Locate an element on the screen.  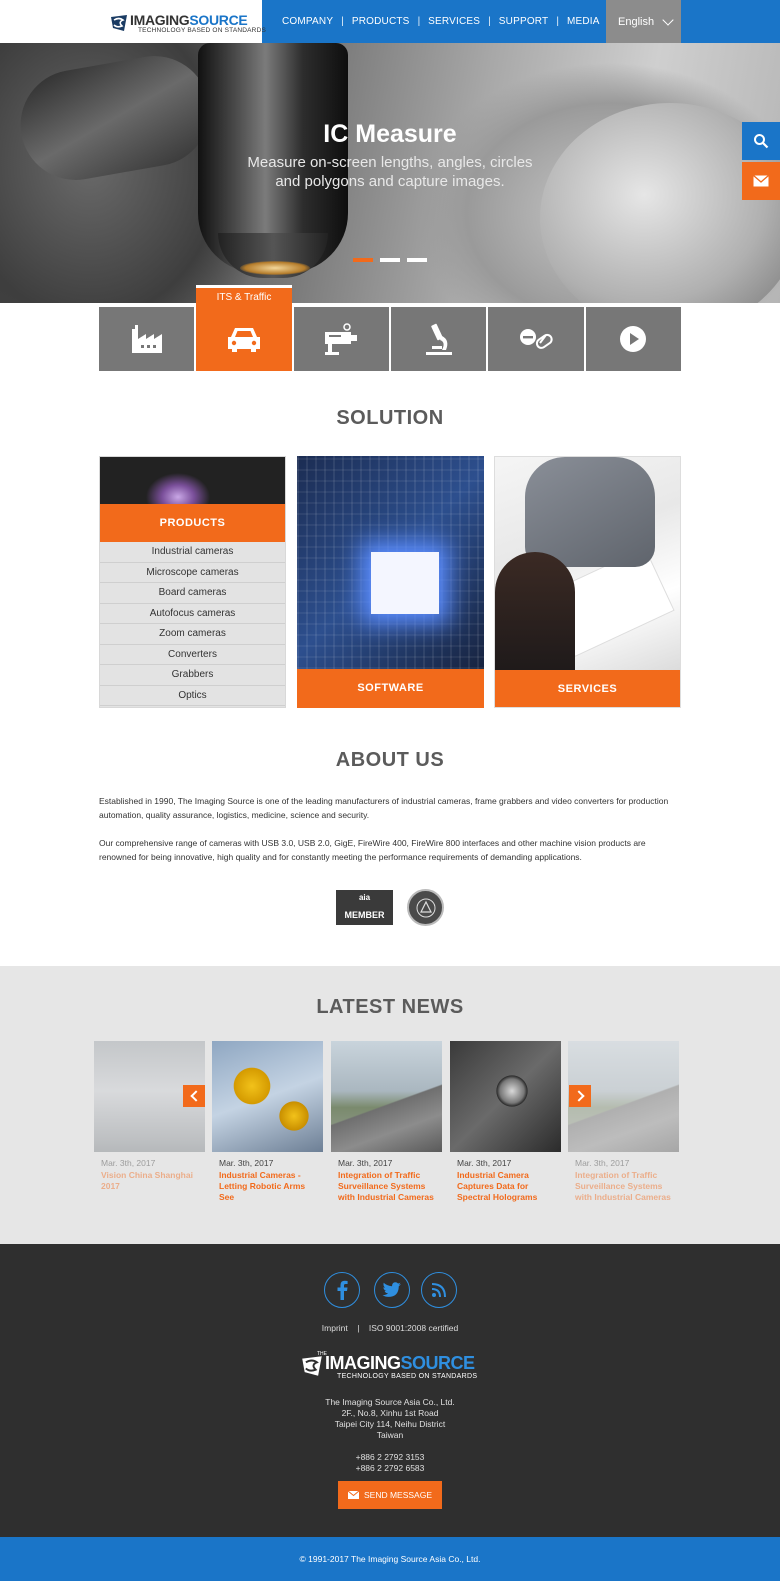
category-traffic-camera is located at coordinates (341, 339).